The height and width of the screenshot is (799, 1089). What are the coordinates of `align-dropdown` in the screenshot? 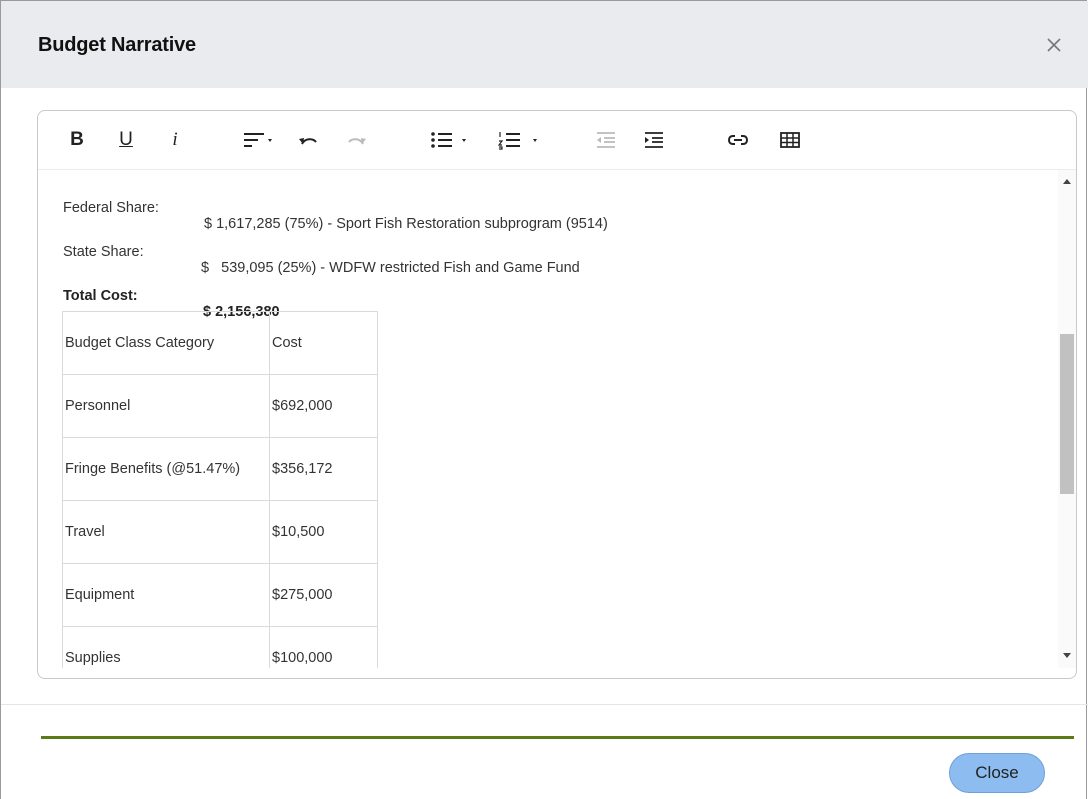 It's located at (260, 140).